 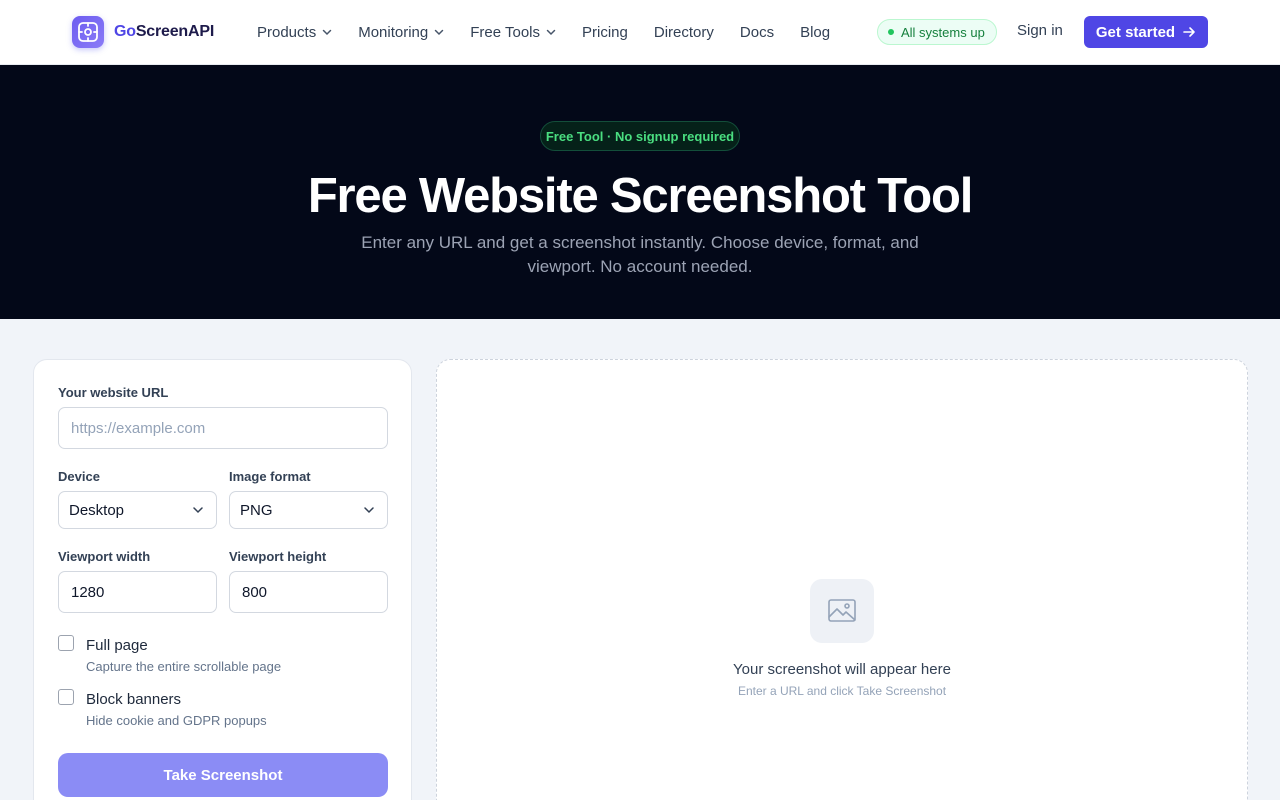 I want to click on nav-item-pricing: Pricing, so click(x=605, y=32).